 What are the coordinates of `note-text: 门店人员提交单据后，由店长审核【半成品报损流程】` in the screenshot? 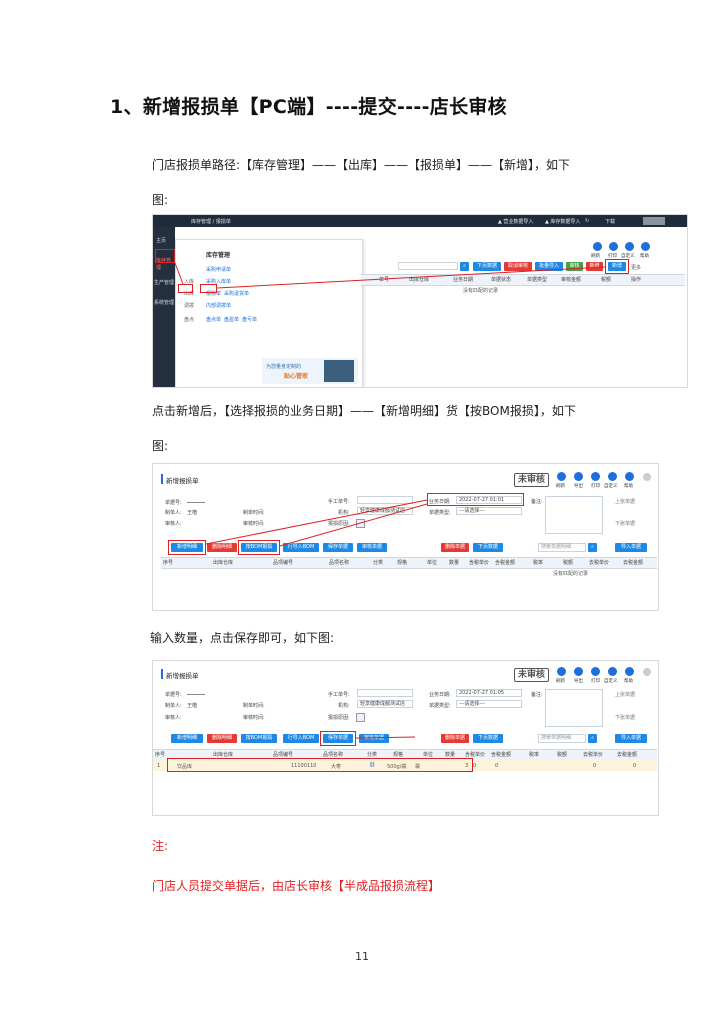 It's located at (296, 886).